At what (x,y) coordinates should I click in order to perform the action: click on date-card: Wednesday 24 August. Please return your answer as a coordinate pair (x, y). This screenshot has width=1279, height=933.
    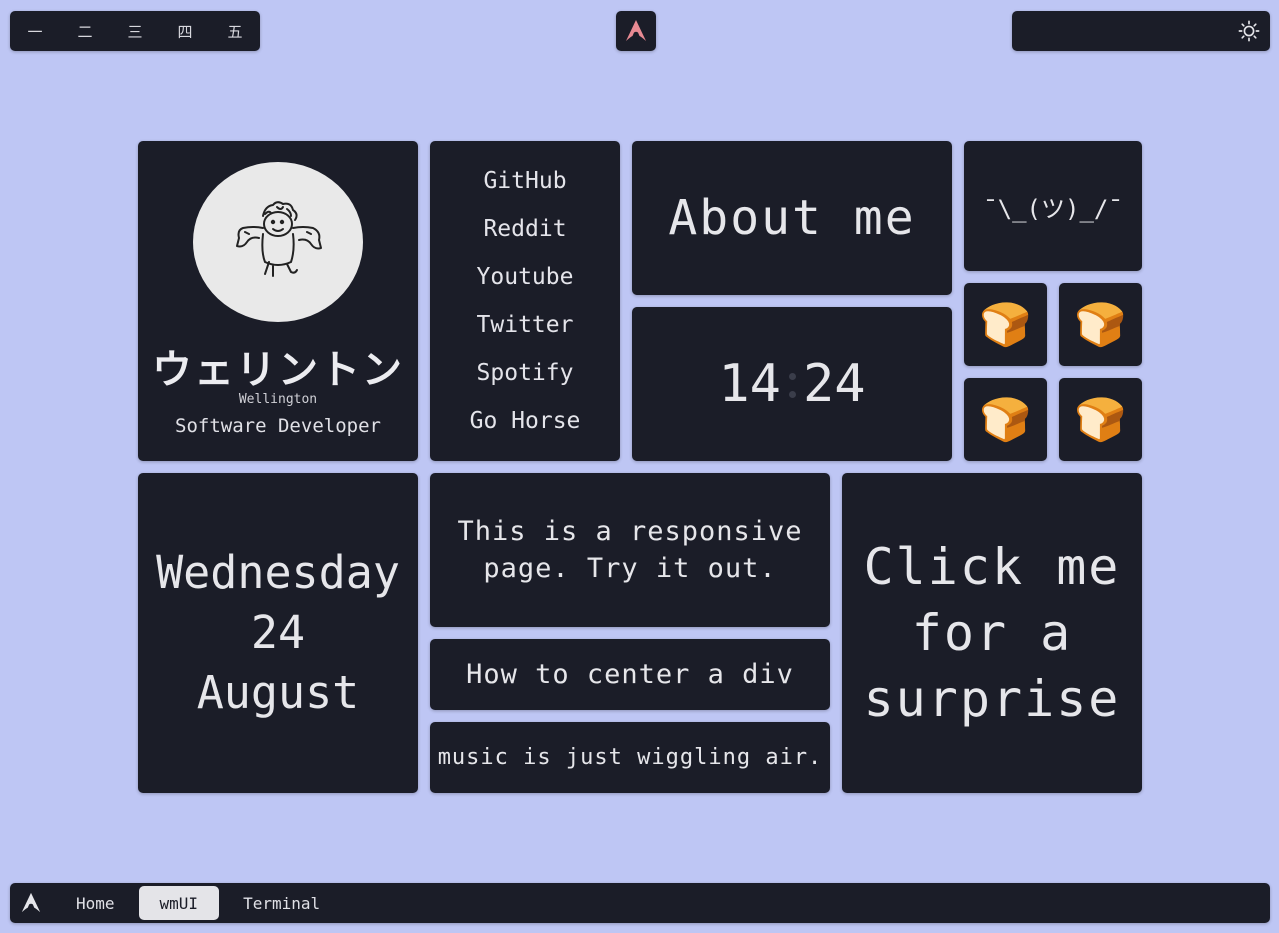
    Looking at the image, I should click on (278, 633).